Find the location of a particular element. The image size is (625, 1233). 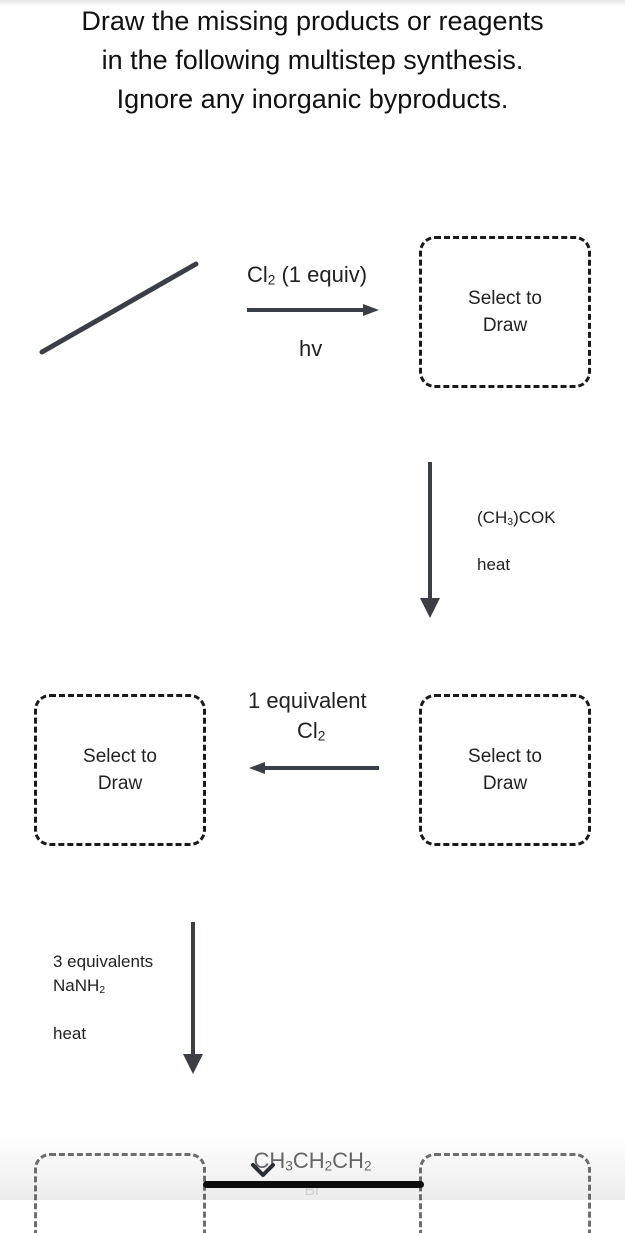

step1-reagent-suffix: (1 equiv) is located at coordinates (321, 274).